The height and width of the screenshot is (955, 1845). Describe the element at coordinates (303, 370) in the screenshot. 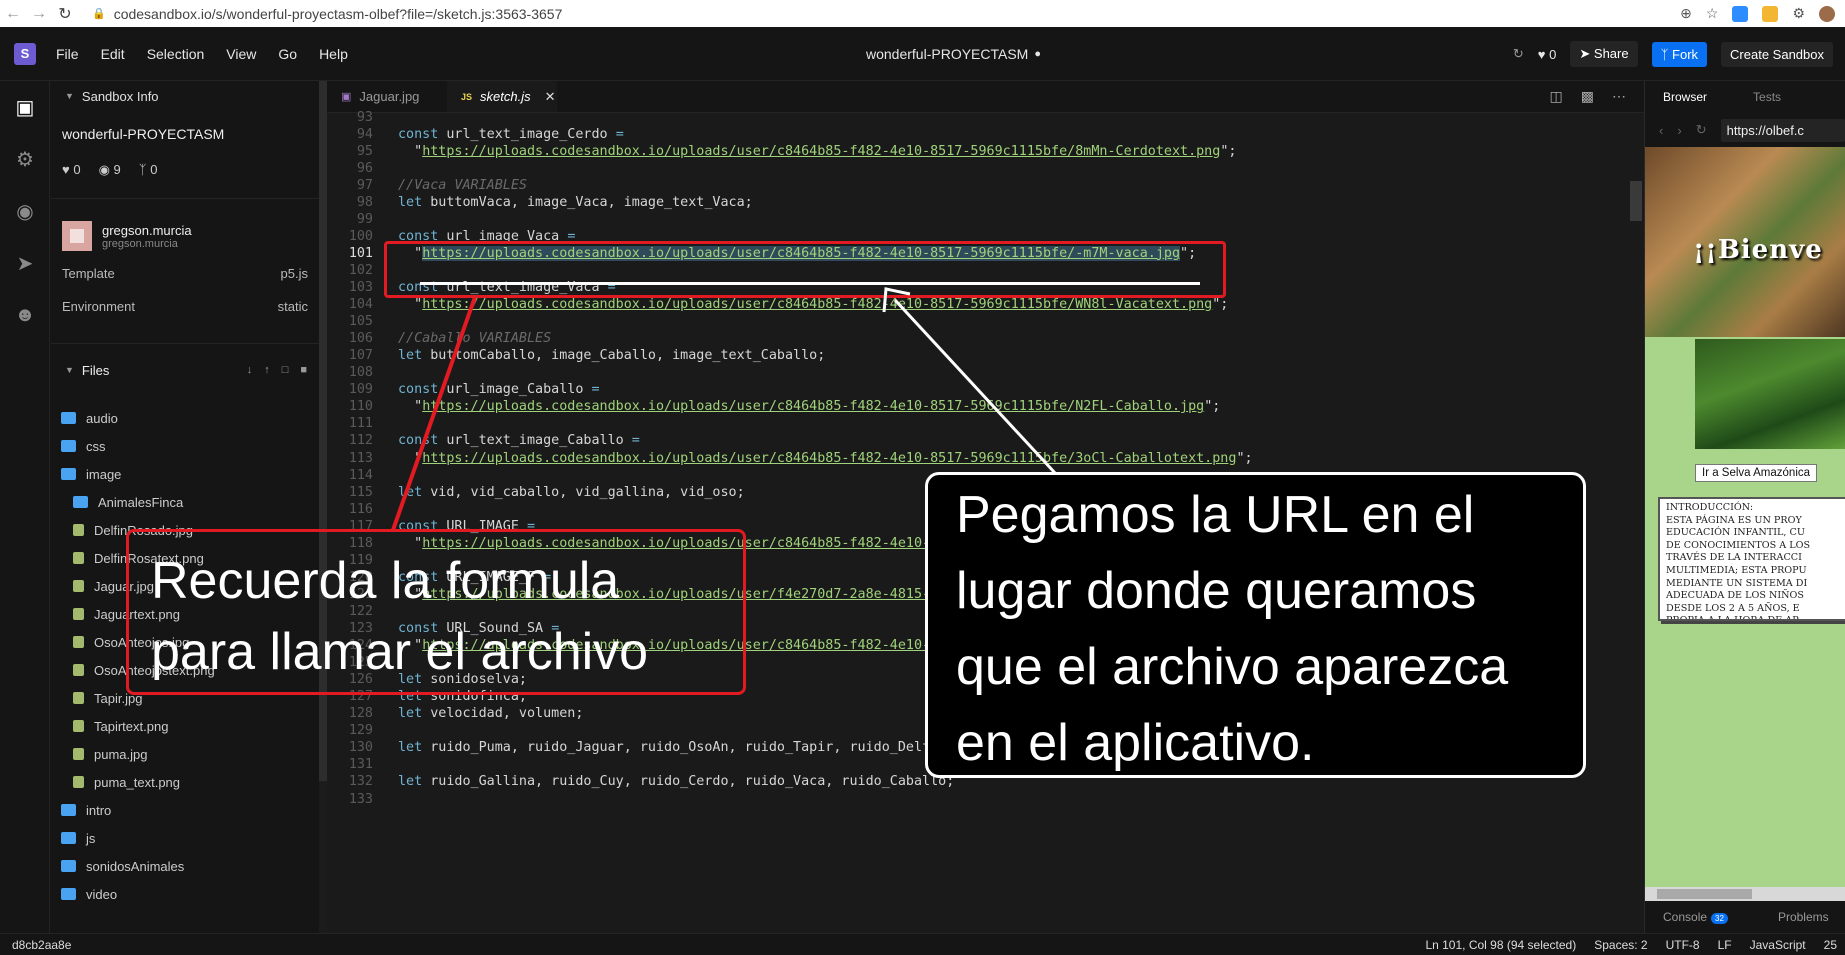

I see `new-folder-icon: ■` at that location.